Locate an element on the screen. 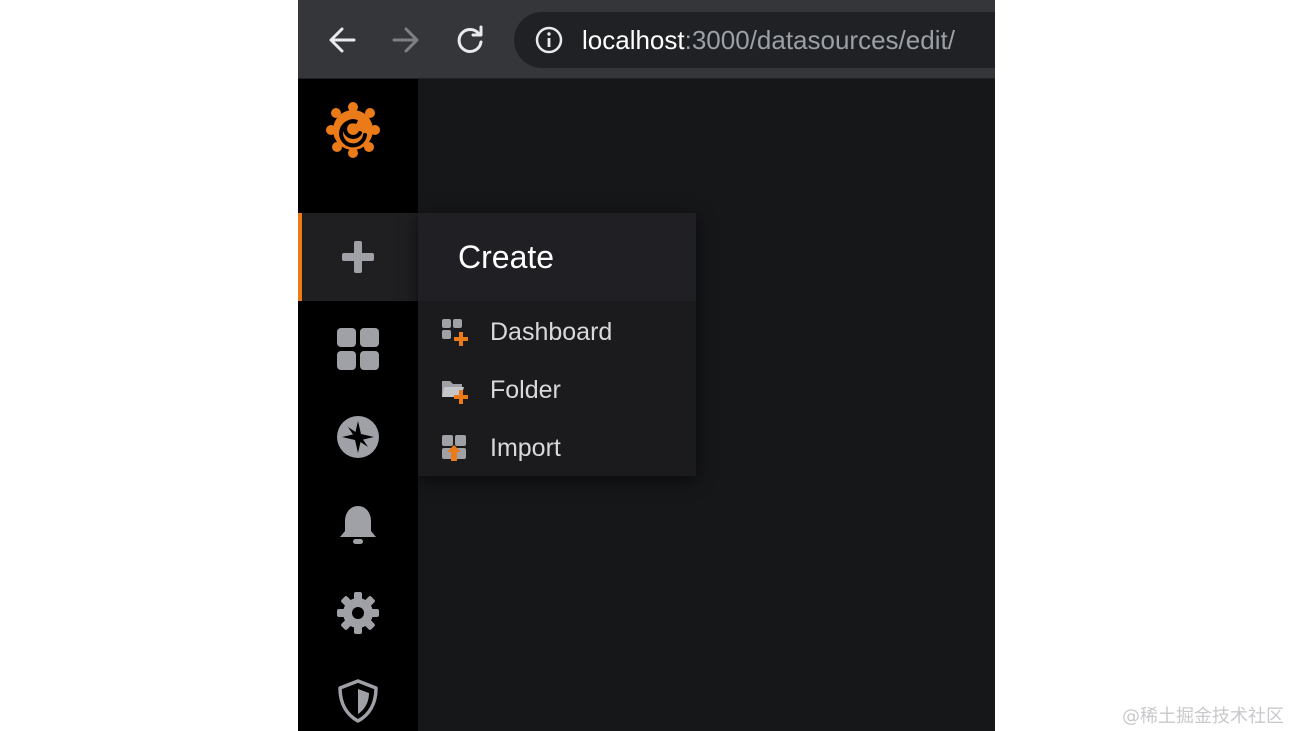 This screenshot has width=1292, height=731. menu-item-import-label: Import is located at coordinates (525, 448).